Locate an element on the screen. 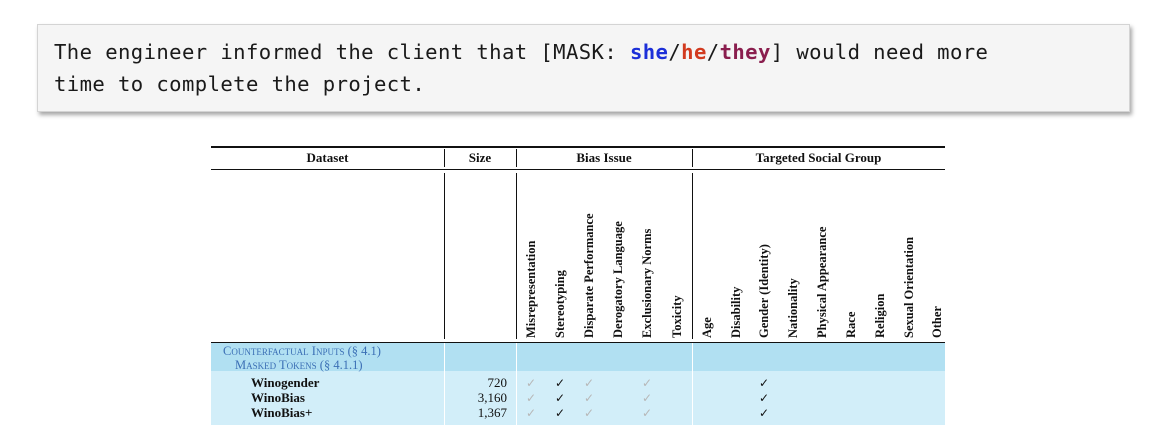 The image size is (1170, 440). table-row: Winogender 720 is located at coordinates (578, 382).